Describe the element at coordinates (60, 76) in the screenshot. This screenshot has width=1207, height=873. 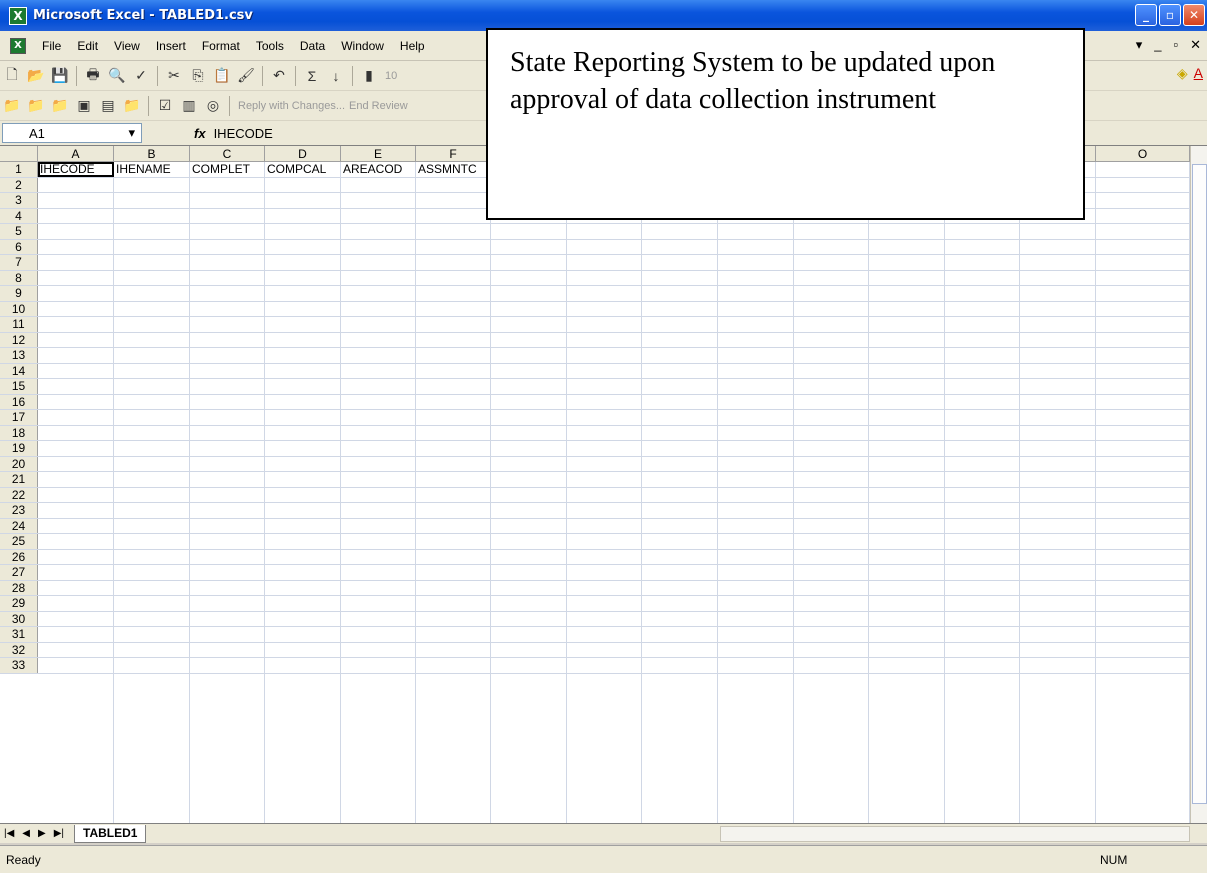
I see `save-icon: 💾` at that location.